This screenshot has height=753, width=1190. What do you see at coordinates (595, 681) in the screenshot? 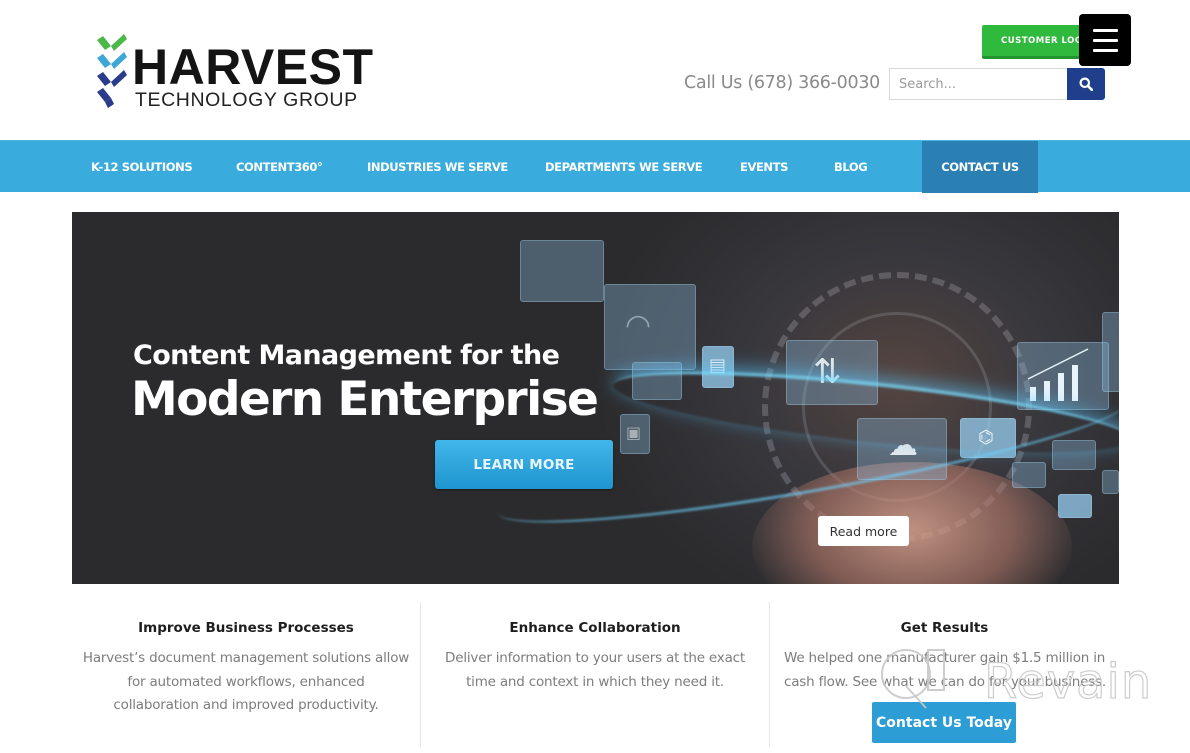
I see `feature-line: time and context in which they need it.` at bounding box center [595, 681].